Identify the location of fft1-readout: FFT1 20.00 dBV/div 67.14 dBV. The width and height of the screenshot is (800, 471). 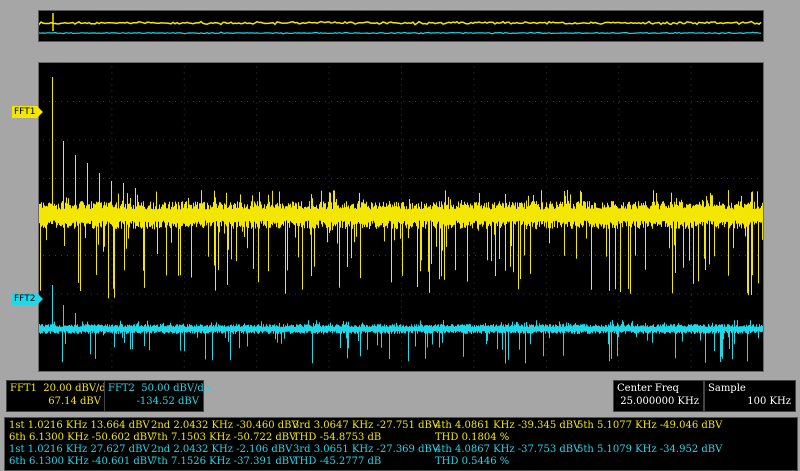
(60, 396).